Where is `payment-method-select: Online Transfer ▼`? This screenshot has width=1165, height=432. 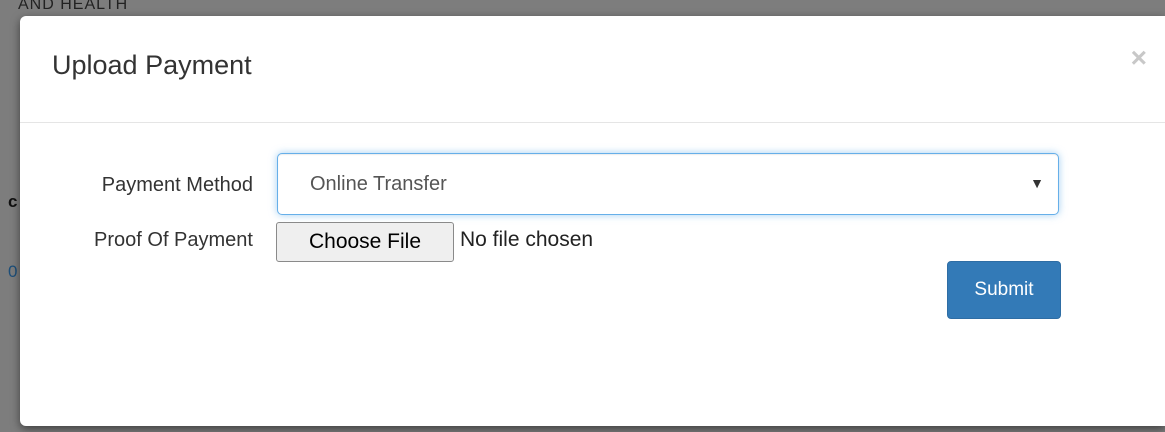 payment-method-select: Online Transfer ▼ is located at coordinates (668, 184).